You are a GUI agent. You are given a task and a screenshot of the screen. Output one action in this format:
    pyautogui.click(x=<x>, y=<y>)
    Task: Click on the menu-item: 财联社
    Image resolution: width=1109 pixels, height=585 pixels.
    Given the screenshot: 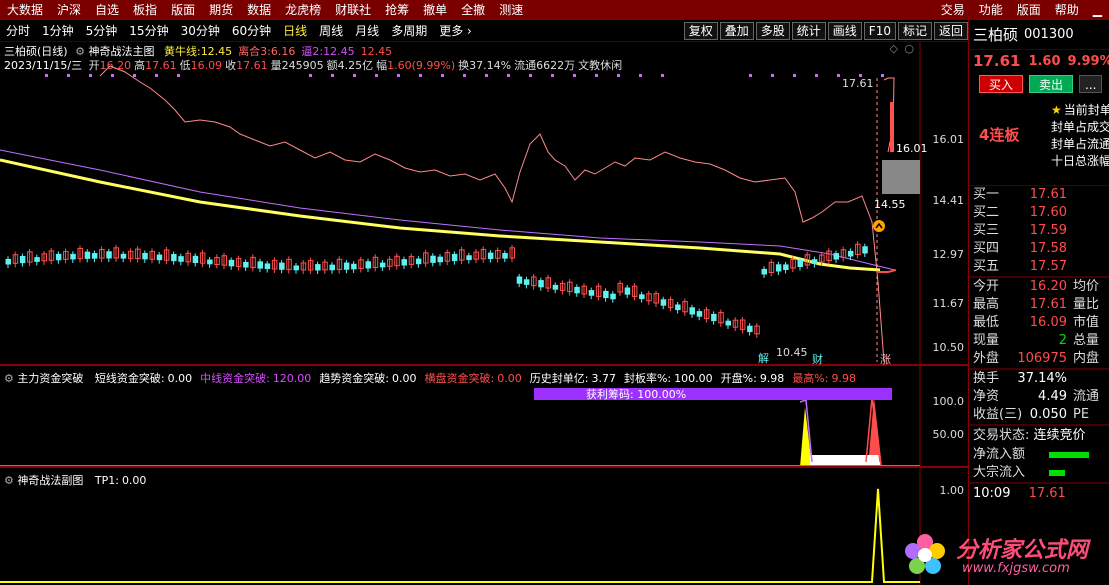 What is the action you would take?
    pyautogui.click(x=353, y=10)
    